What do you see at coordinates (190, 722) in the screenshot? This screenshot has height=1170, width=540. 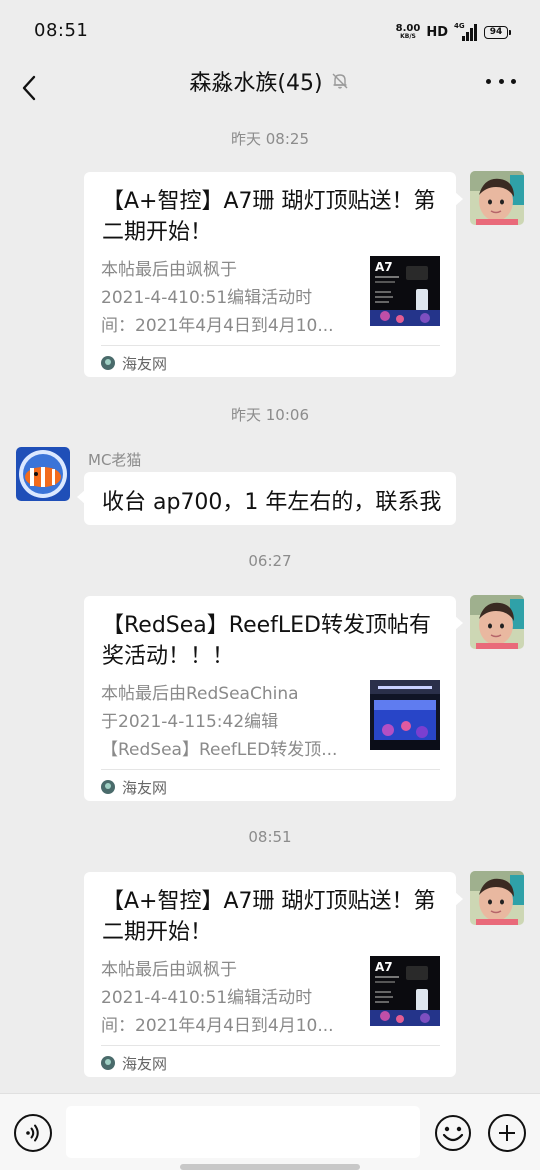 I see `card-desc-line: 于2021-4-115:42编辑` at bounding box center [190, 722].